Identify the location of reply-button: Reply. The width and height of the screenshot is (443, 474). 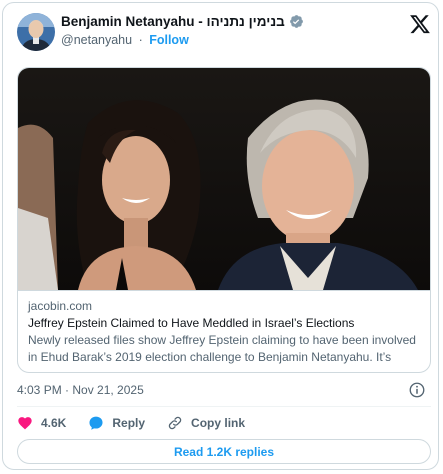
(116, 423).